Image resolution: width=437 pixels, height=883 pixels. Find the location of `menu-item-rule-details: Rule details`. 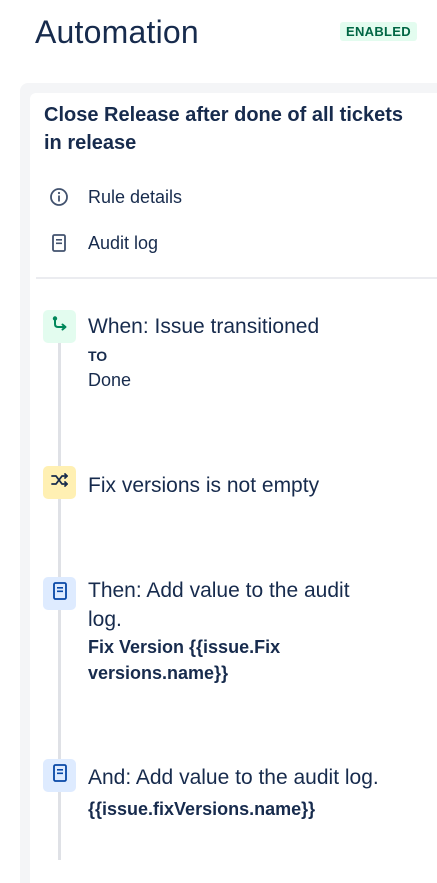

menu-item-rule-details: Rule details is located at coordinates (115, 197).